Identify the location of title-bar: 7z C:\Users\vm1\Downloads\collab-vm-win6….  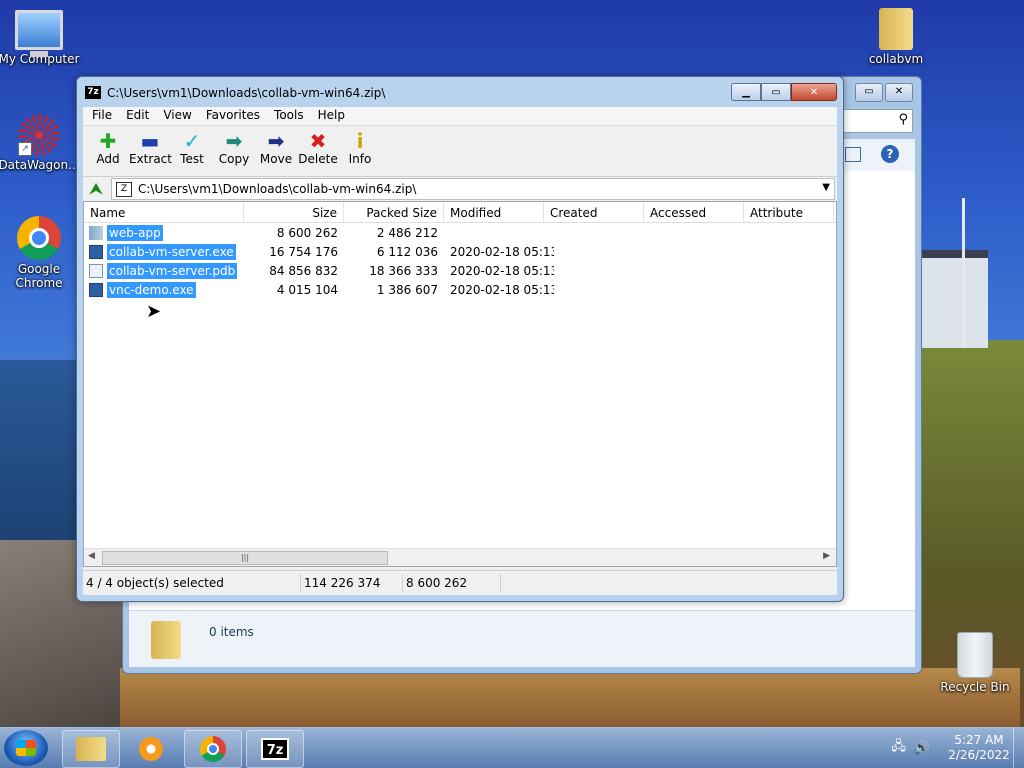
(460, 92).